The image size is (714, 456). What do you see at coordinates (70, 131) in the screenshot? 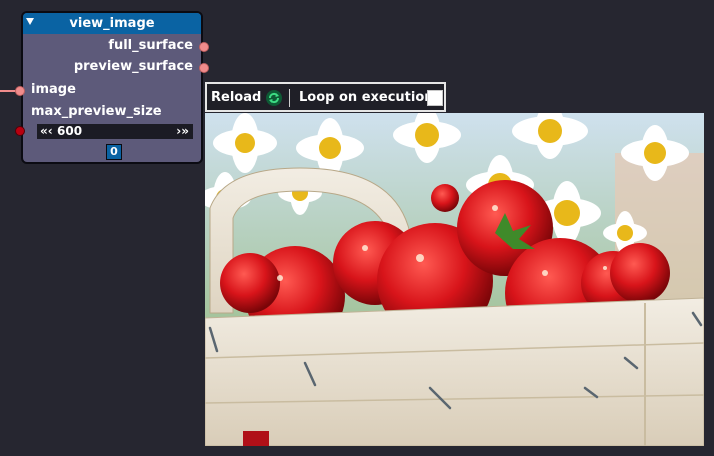
I see `max-preview-size-value: 600` at bounding box center [70, 131].